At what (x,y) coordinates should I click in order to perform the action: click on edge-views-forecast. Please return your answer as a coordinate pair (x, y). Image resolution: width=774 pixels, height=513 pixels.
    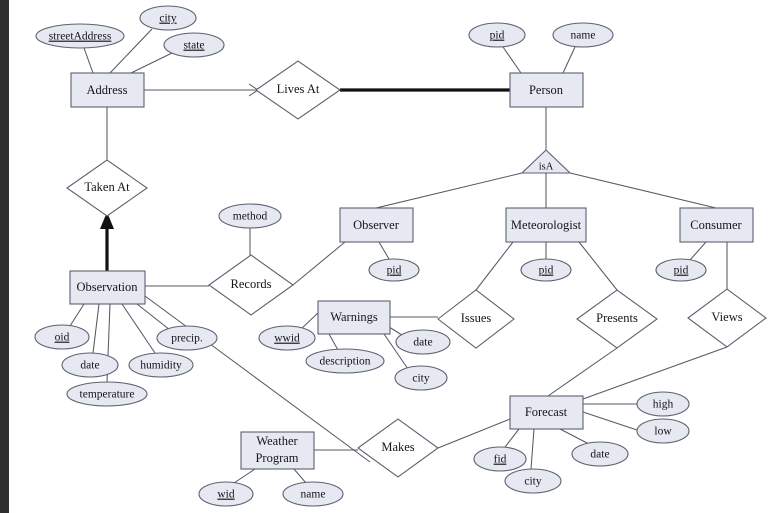
    Looking at the image, I should click on (655, 373).